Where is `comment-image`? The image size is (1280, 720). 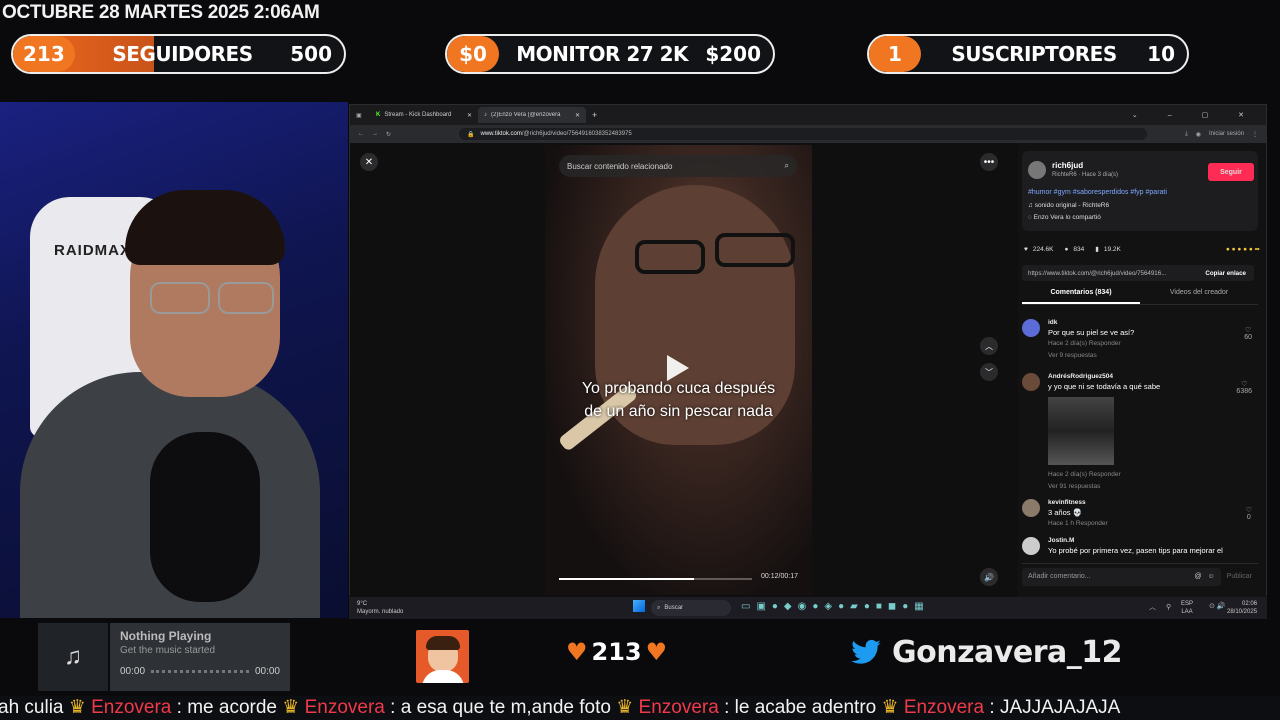 comment-image is located at coordinates (1081, 431).